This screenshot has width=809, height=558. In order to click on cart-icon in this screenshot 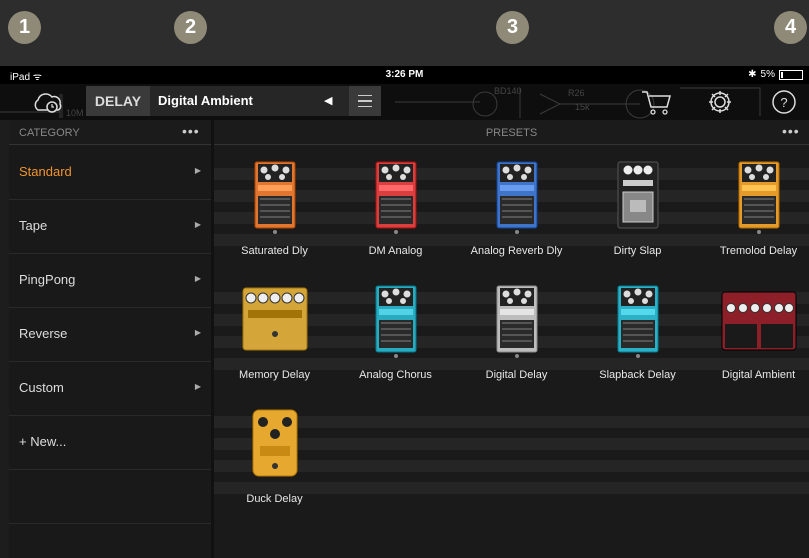, I will do `click(657, 102)`.